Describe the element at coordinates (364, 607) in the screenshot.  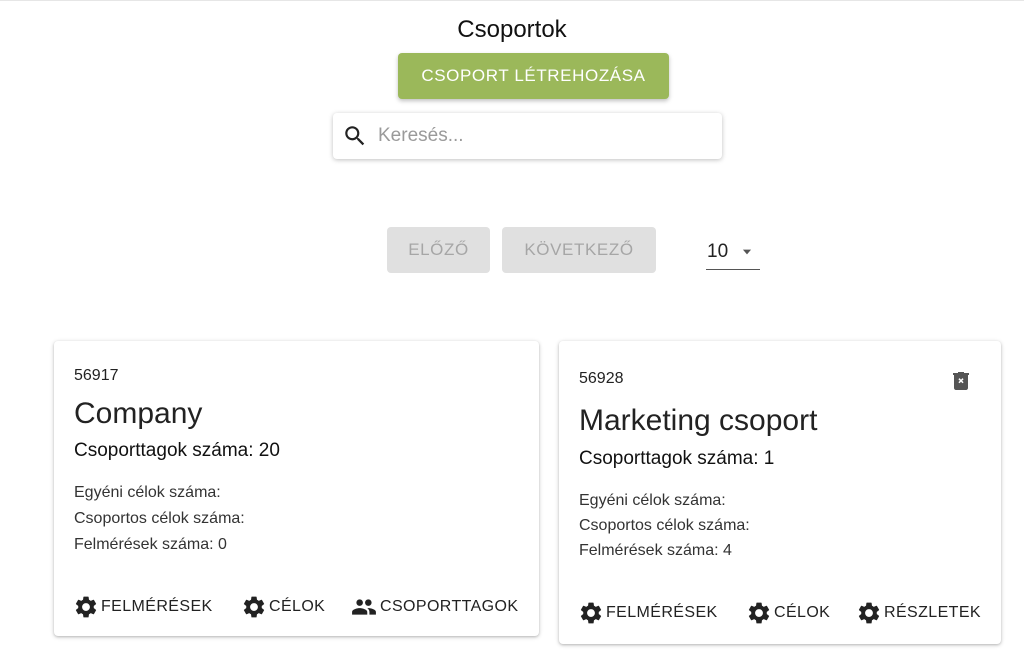
I see `people-icon` at that location.